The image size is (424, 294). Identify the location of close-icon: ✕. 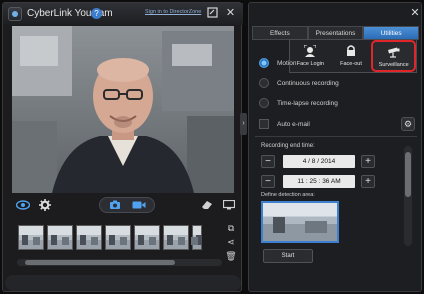
(230, 13).